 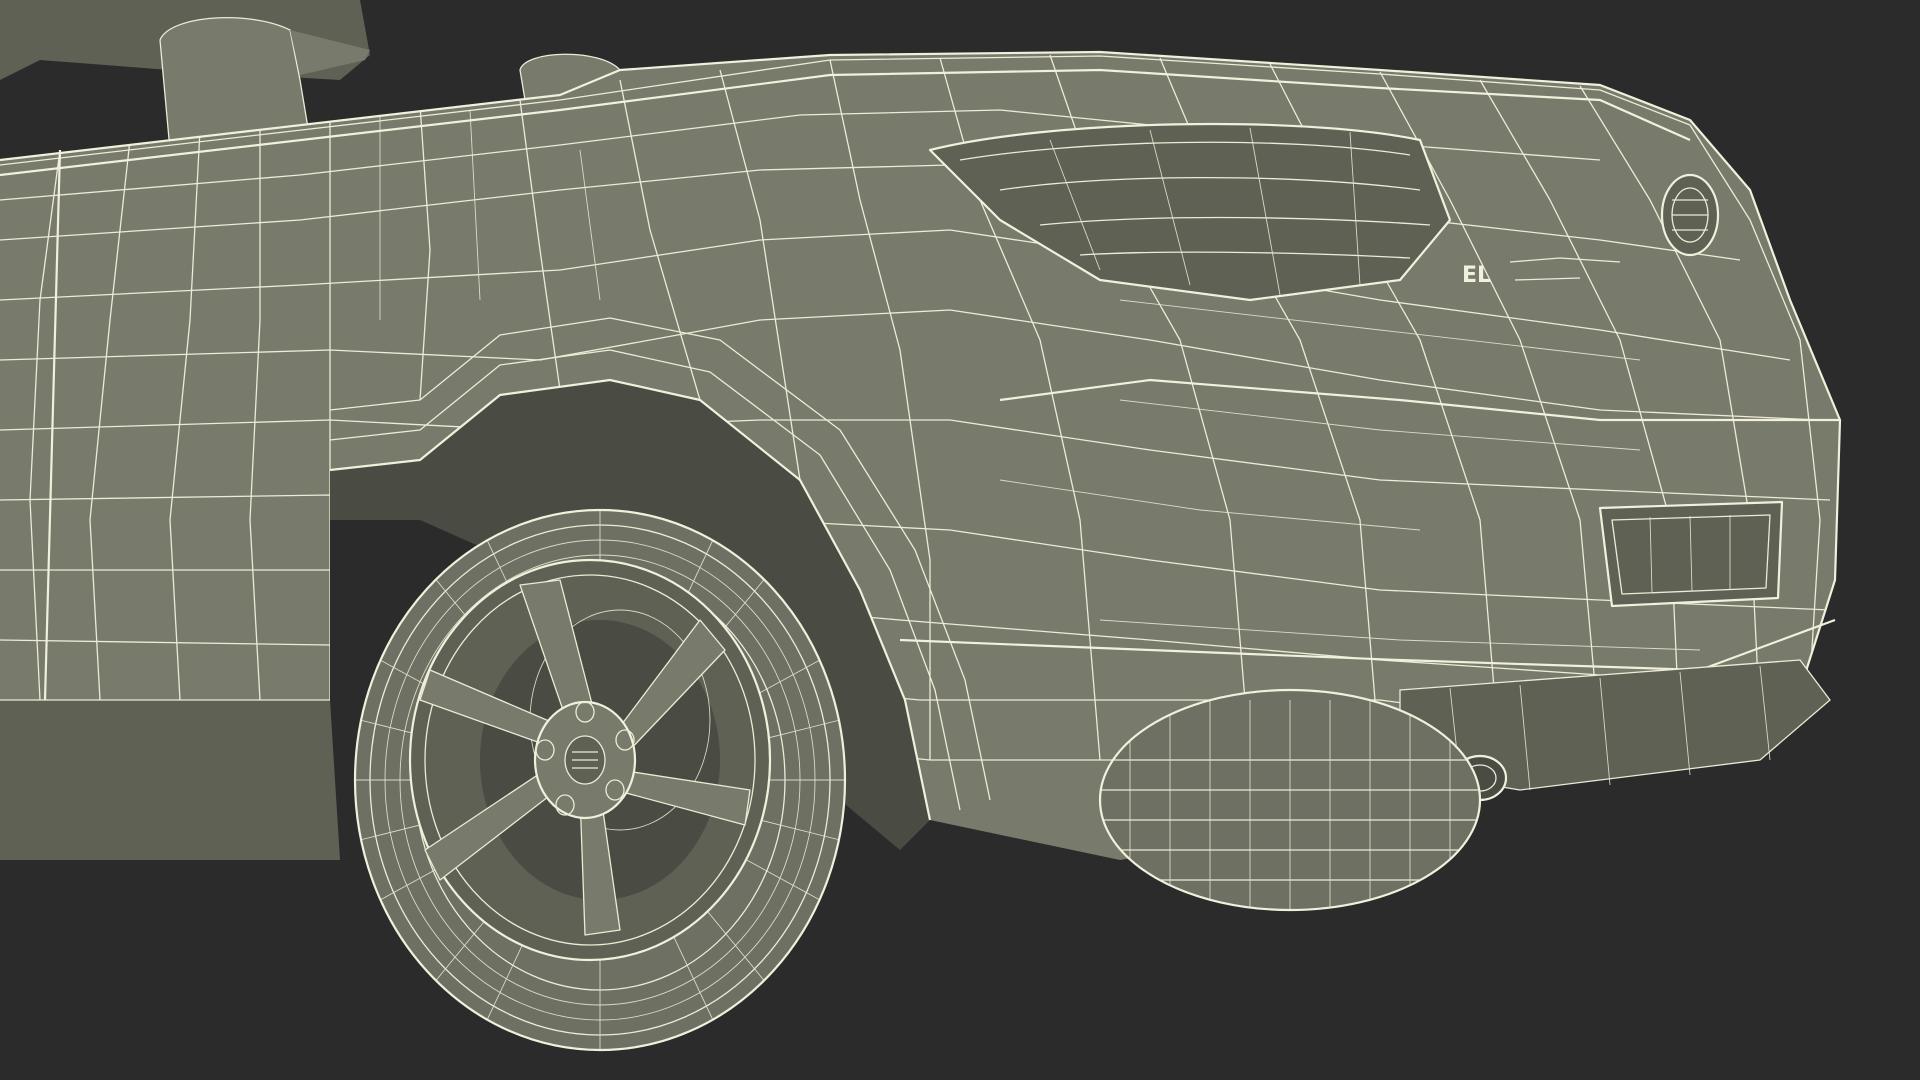 I want to click on license-plate-recess, so click(x=1691, y=554).